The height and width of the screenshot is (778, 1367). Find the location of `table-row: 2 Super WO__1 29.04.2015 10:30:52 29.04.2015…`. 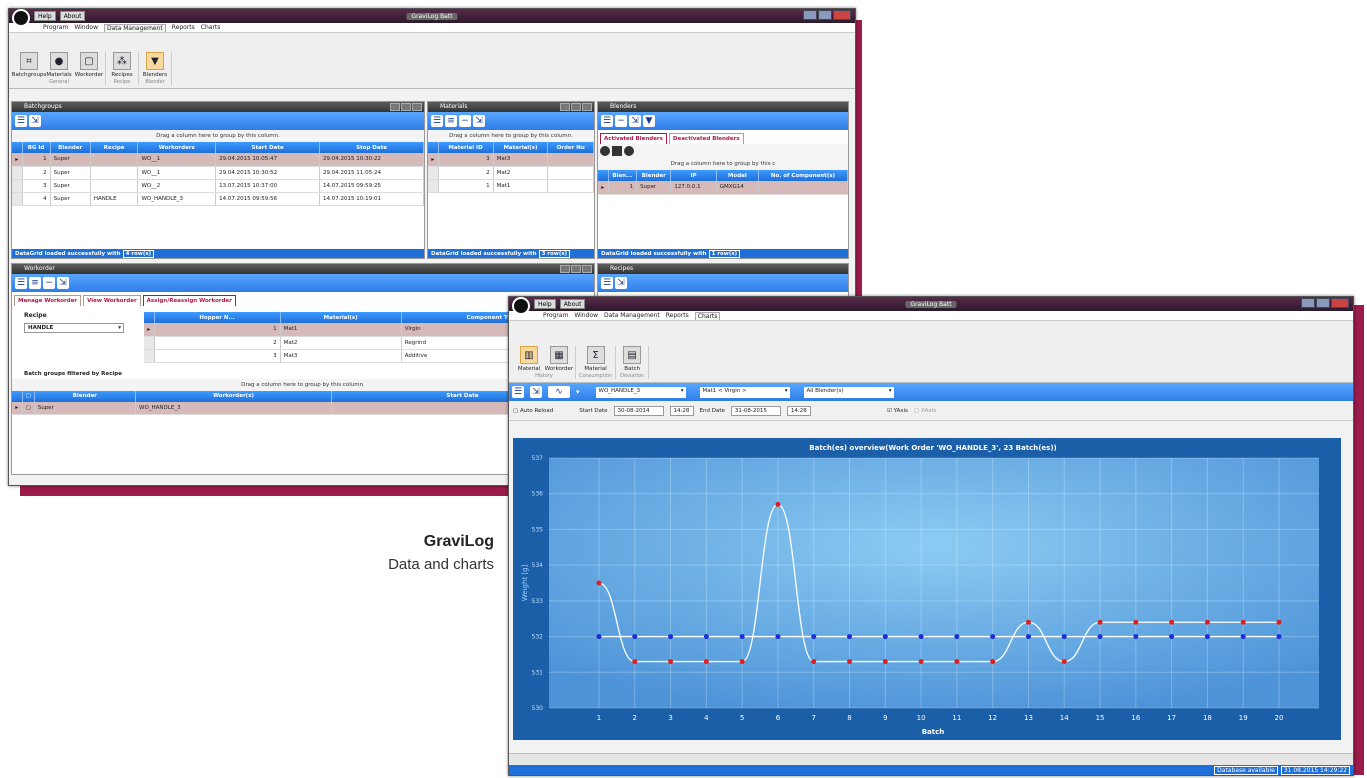

table-row: 2 Super WO__1 29.04.2015 10:30:52 29.04.2015… is located at coordinates (218, 173).